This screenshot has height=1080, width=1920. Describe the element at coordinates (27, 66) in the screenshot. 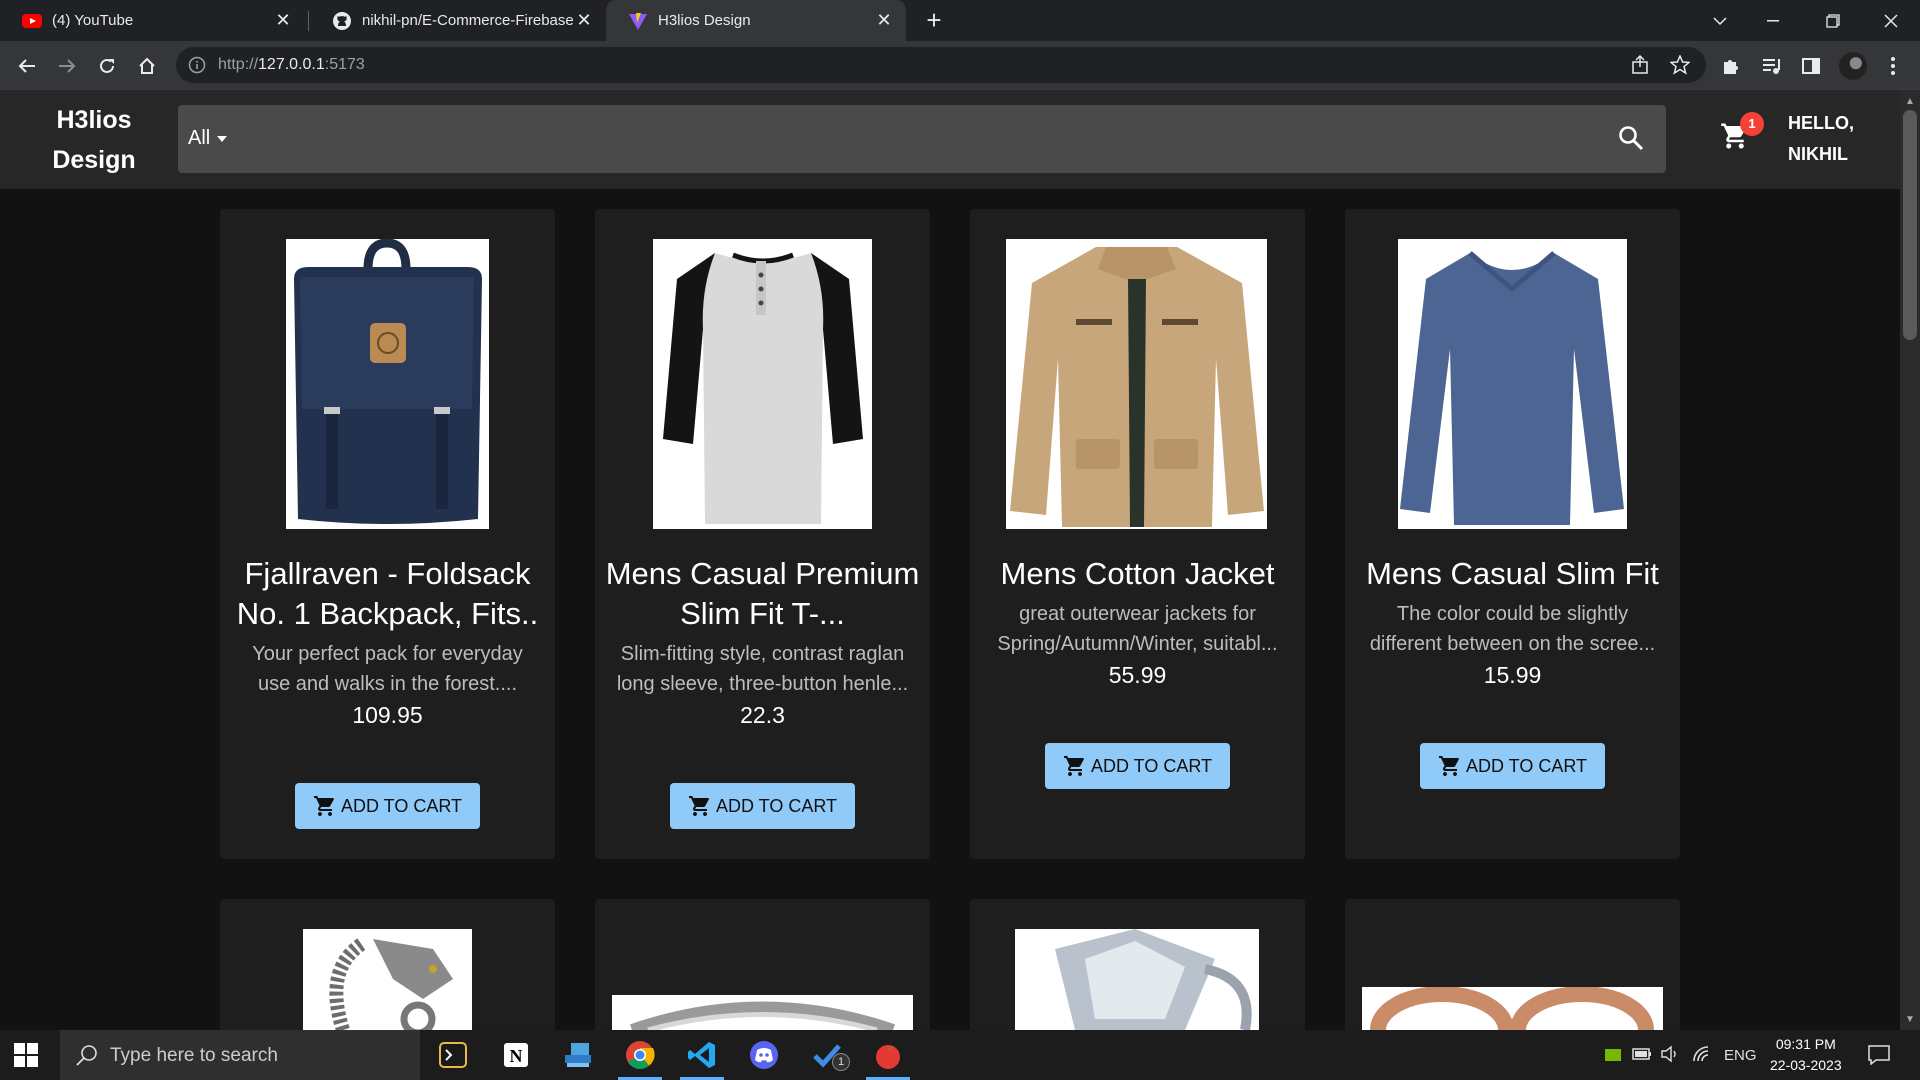

I see `back-button` at that location.